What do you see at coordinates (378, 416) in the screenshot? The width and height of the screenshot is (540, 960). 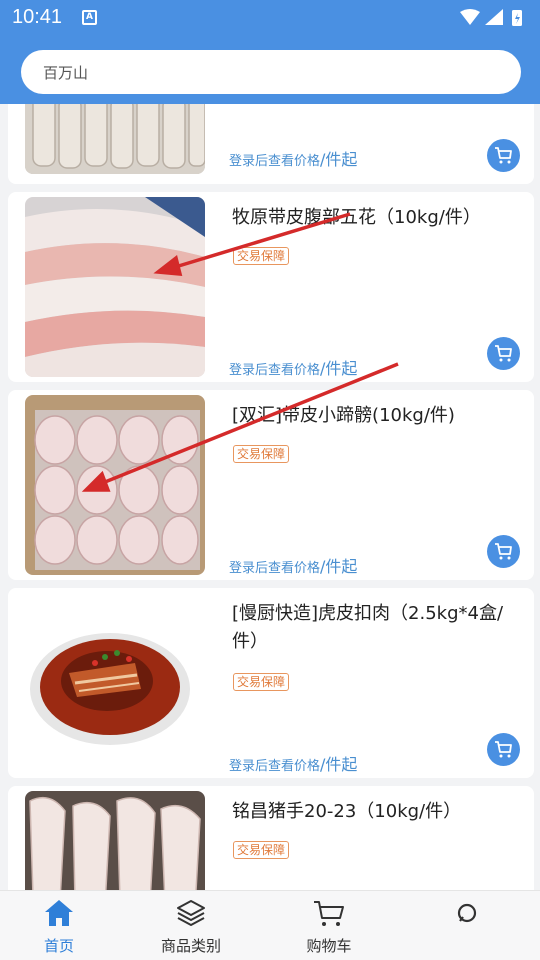 I see `product-title: [双汇]带皮小蹄髈(10kg/件)` at bounding box center [378, 416].